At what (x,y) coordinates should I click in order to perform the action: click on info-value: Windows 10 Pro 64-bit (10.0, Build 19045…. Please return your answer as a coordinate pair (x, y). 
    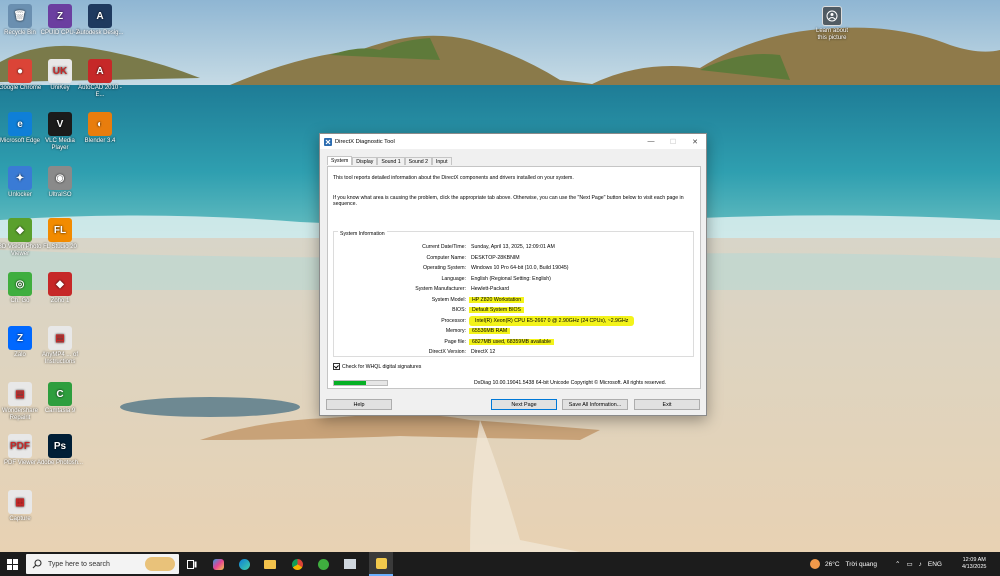
    Looking at the image, I should click on (520, 268).